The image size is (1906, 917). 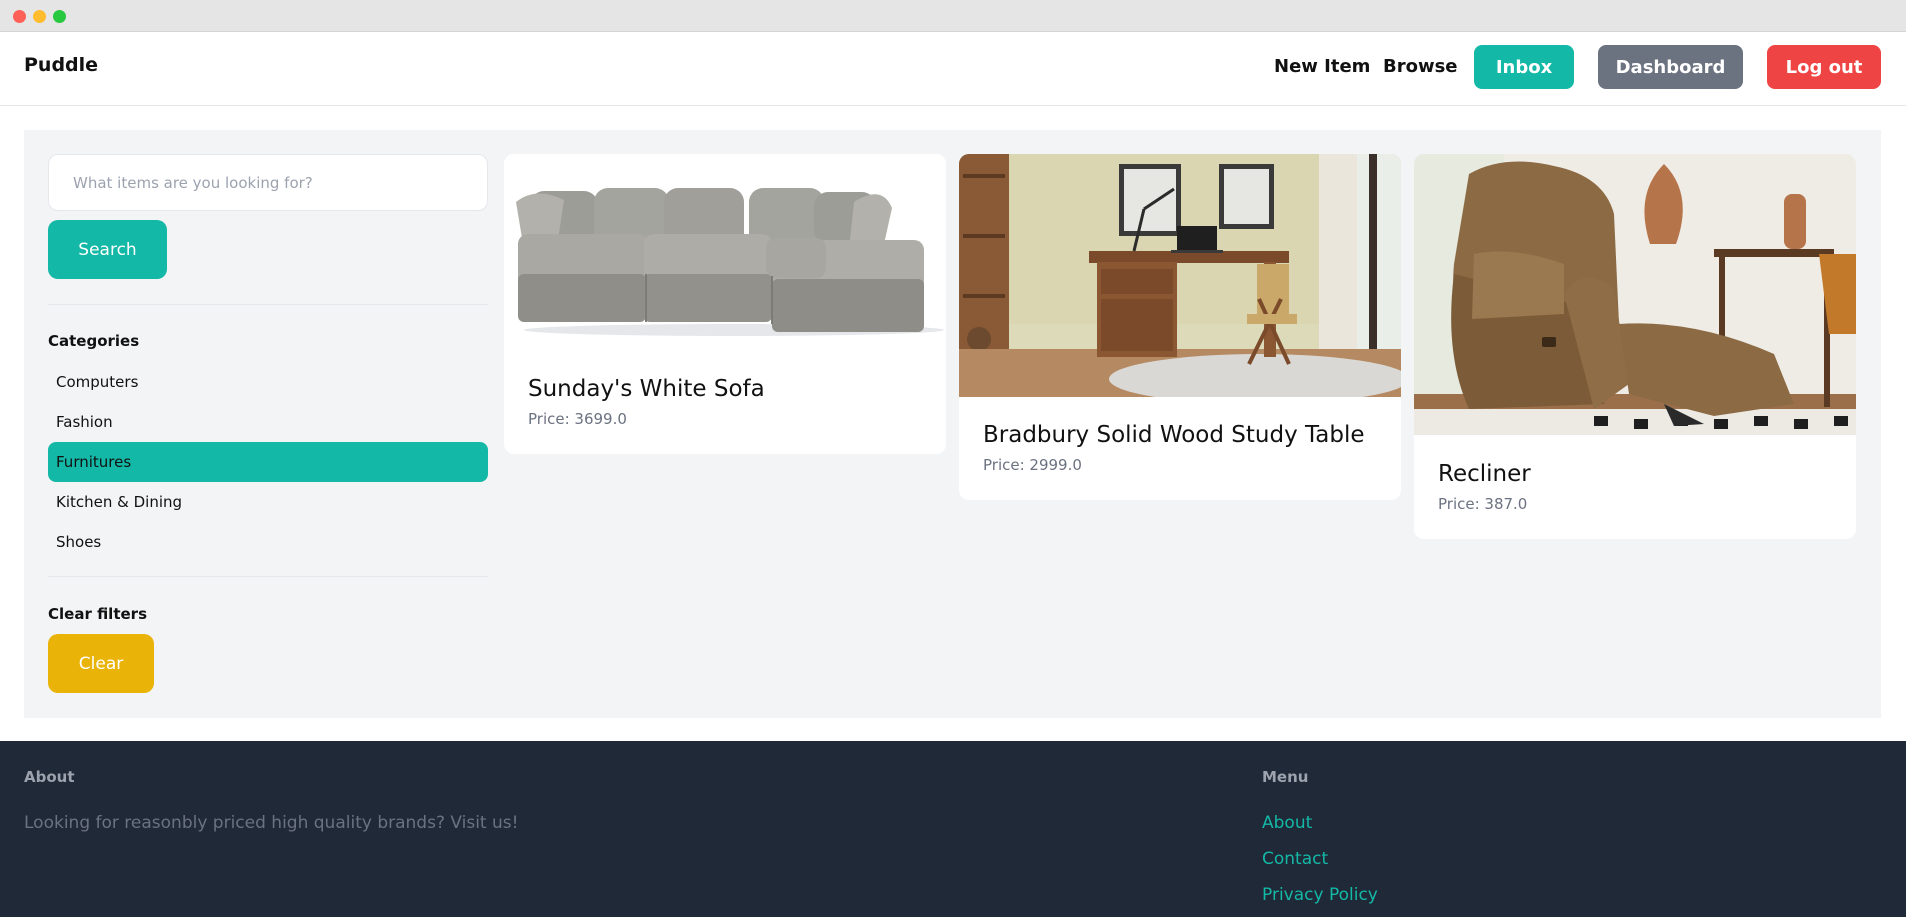 I want to click on brand-logo-link: Puddle, so click(x=61, y=65).